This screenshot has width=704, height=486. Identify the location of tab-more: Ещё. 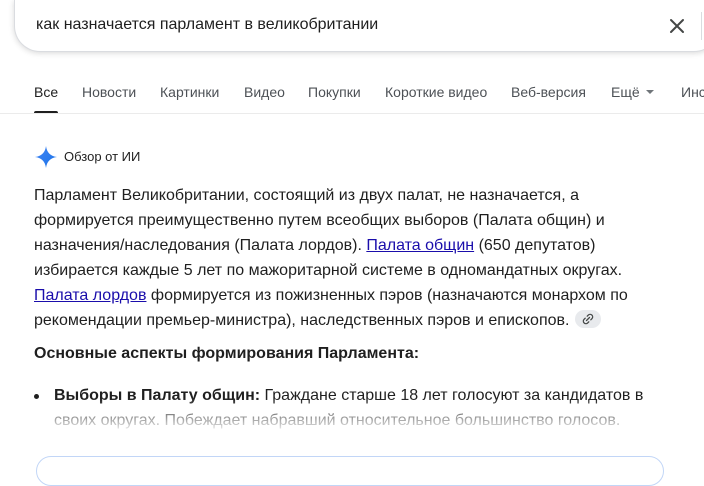
(632, 92).